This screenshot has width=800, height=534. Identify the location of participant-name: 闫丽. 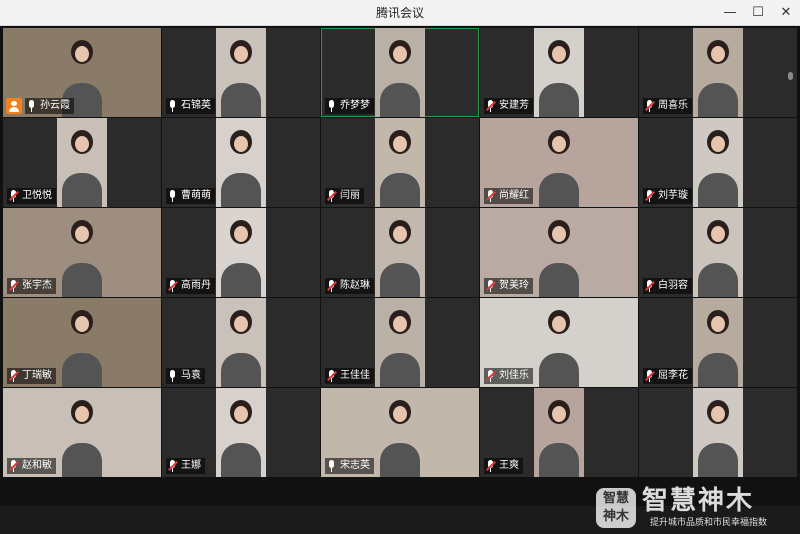
(350, 195).